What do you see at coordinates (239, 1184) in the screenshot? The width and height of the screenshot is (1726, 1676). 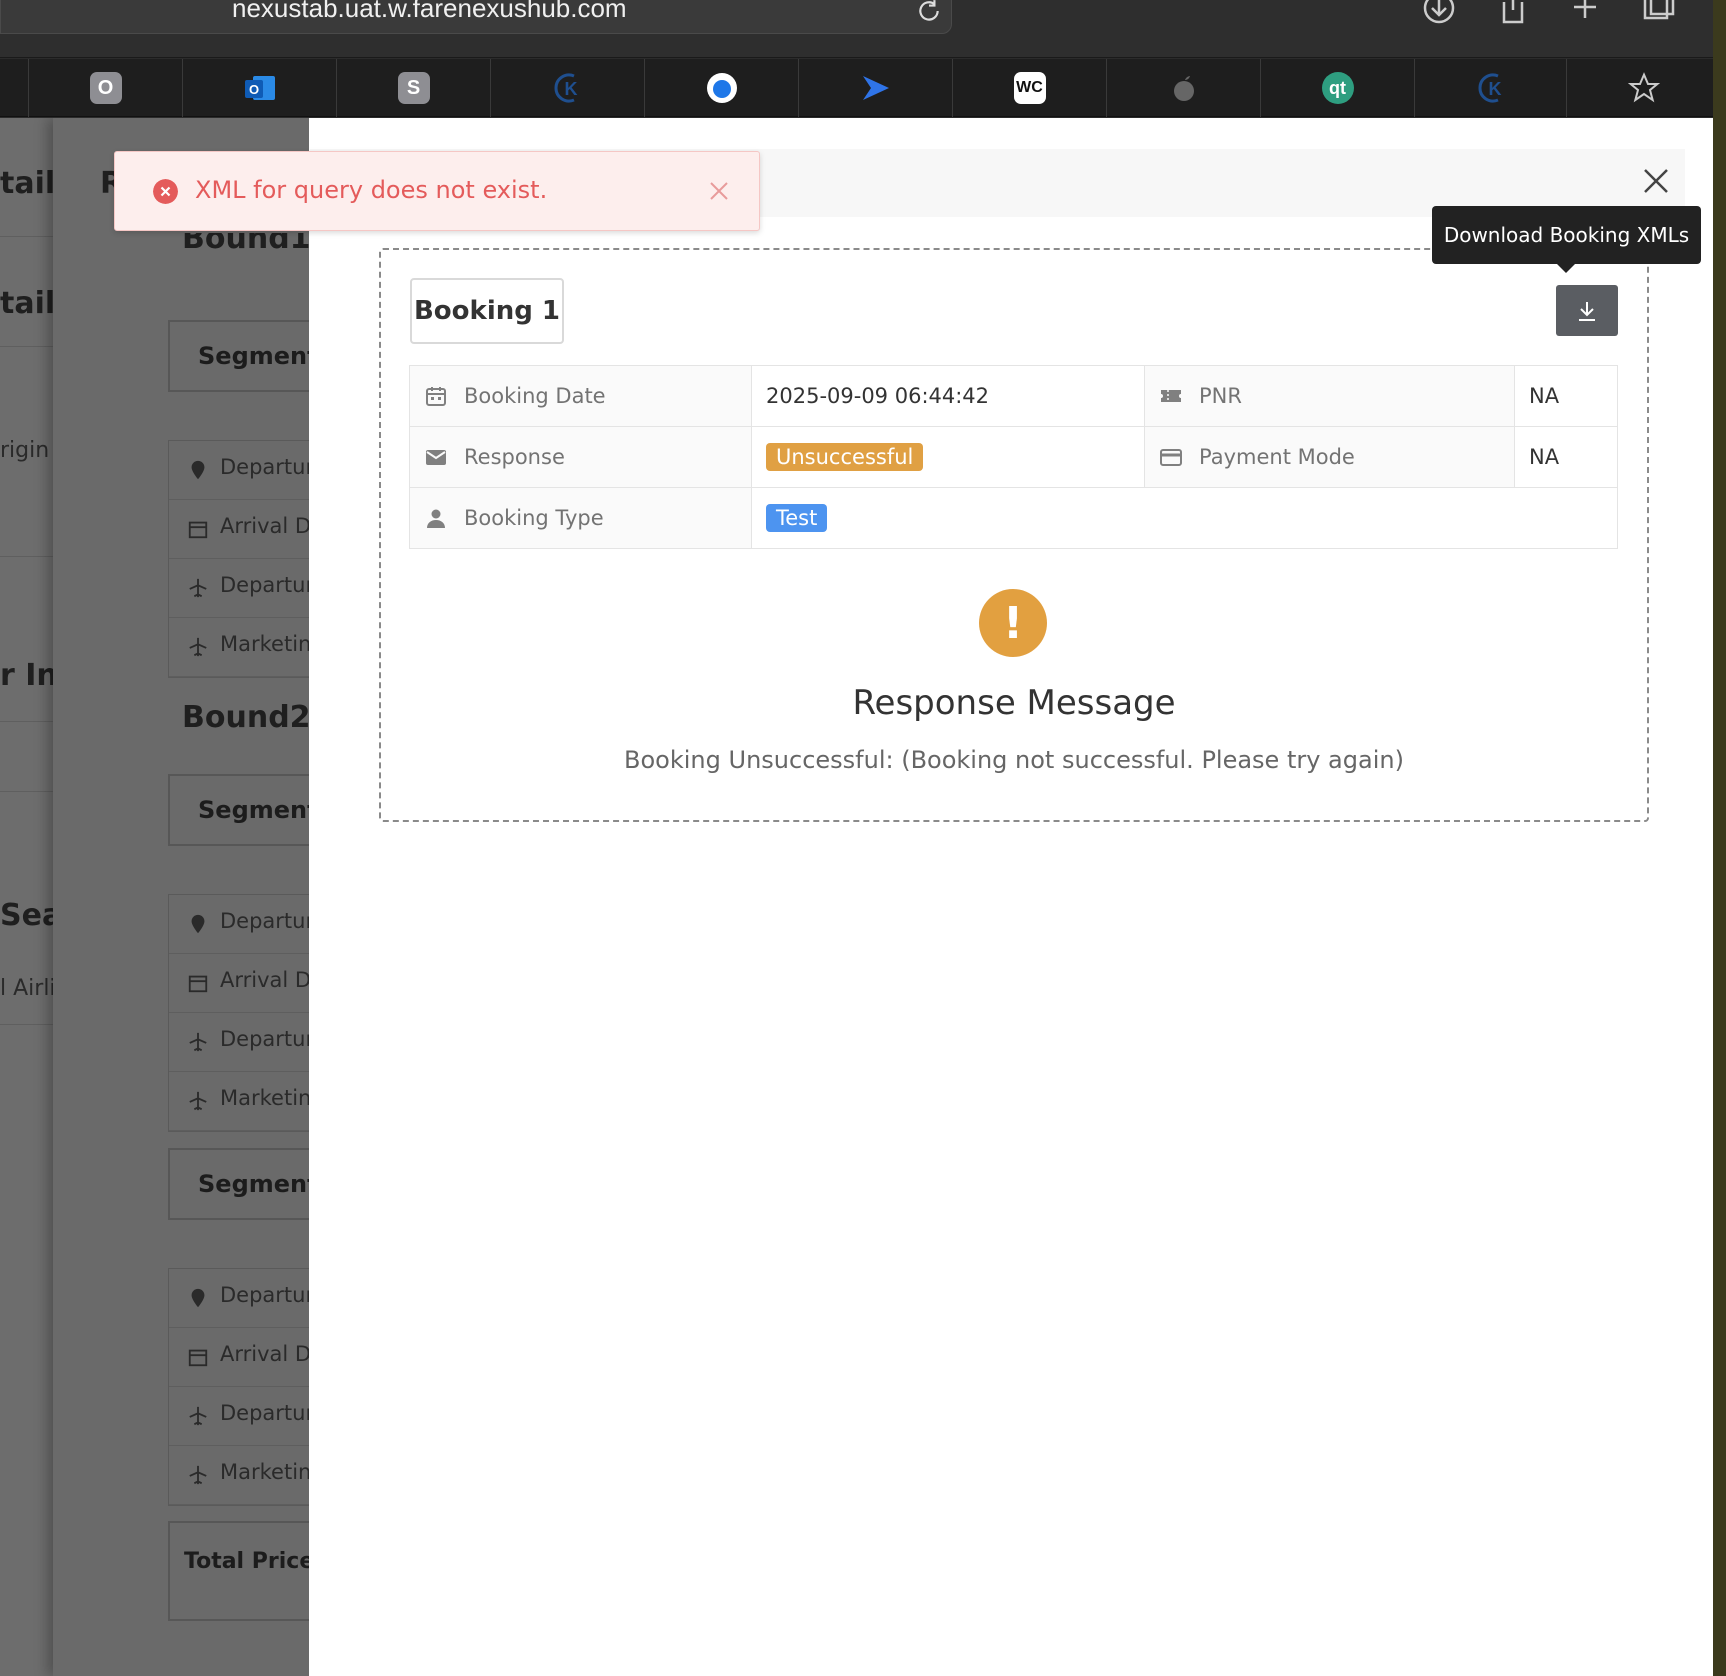 I see `bg-segment-box-3: Segment` at bounding box center [239, 1184].